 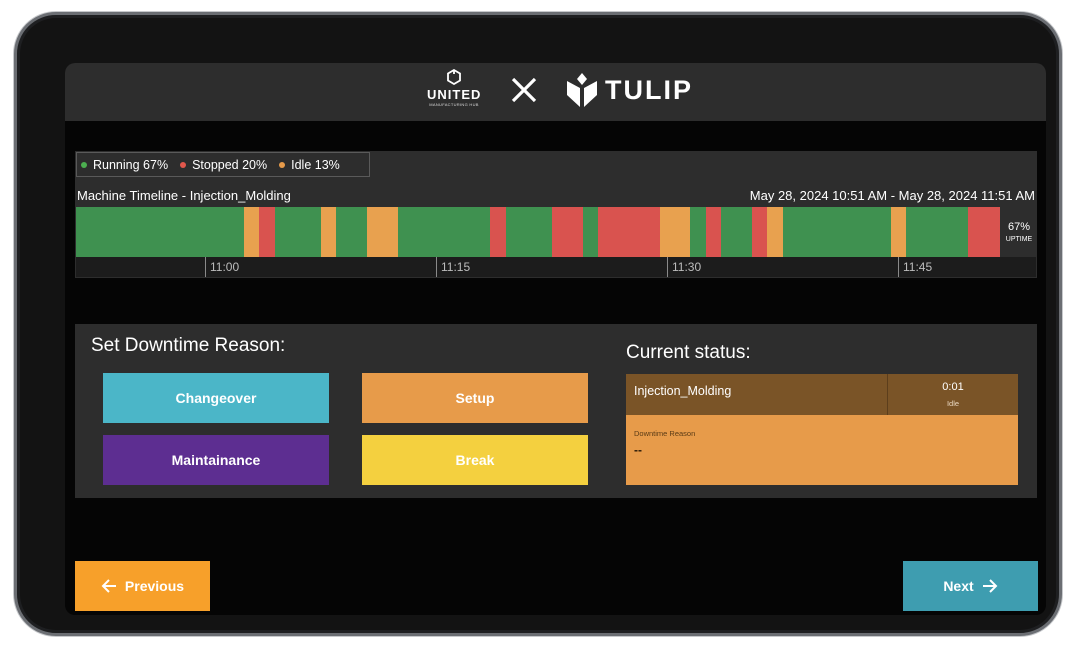 I want to click on uptime-indicator: 67% UPTIME, so click(x=1019, y=232).